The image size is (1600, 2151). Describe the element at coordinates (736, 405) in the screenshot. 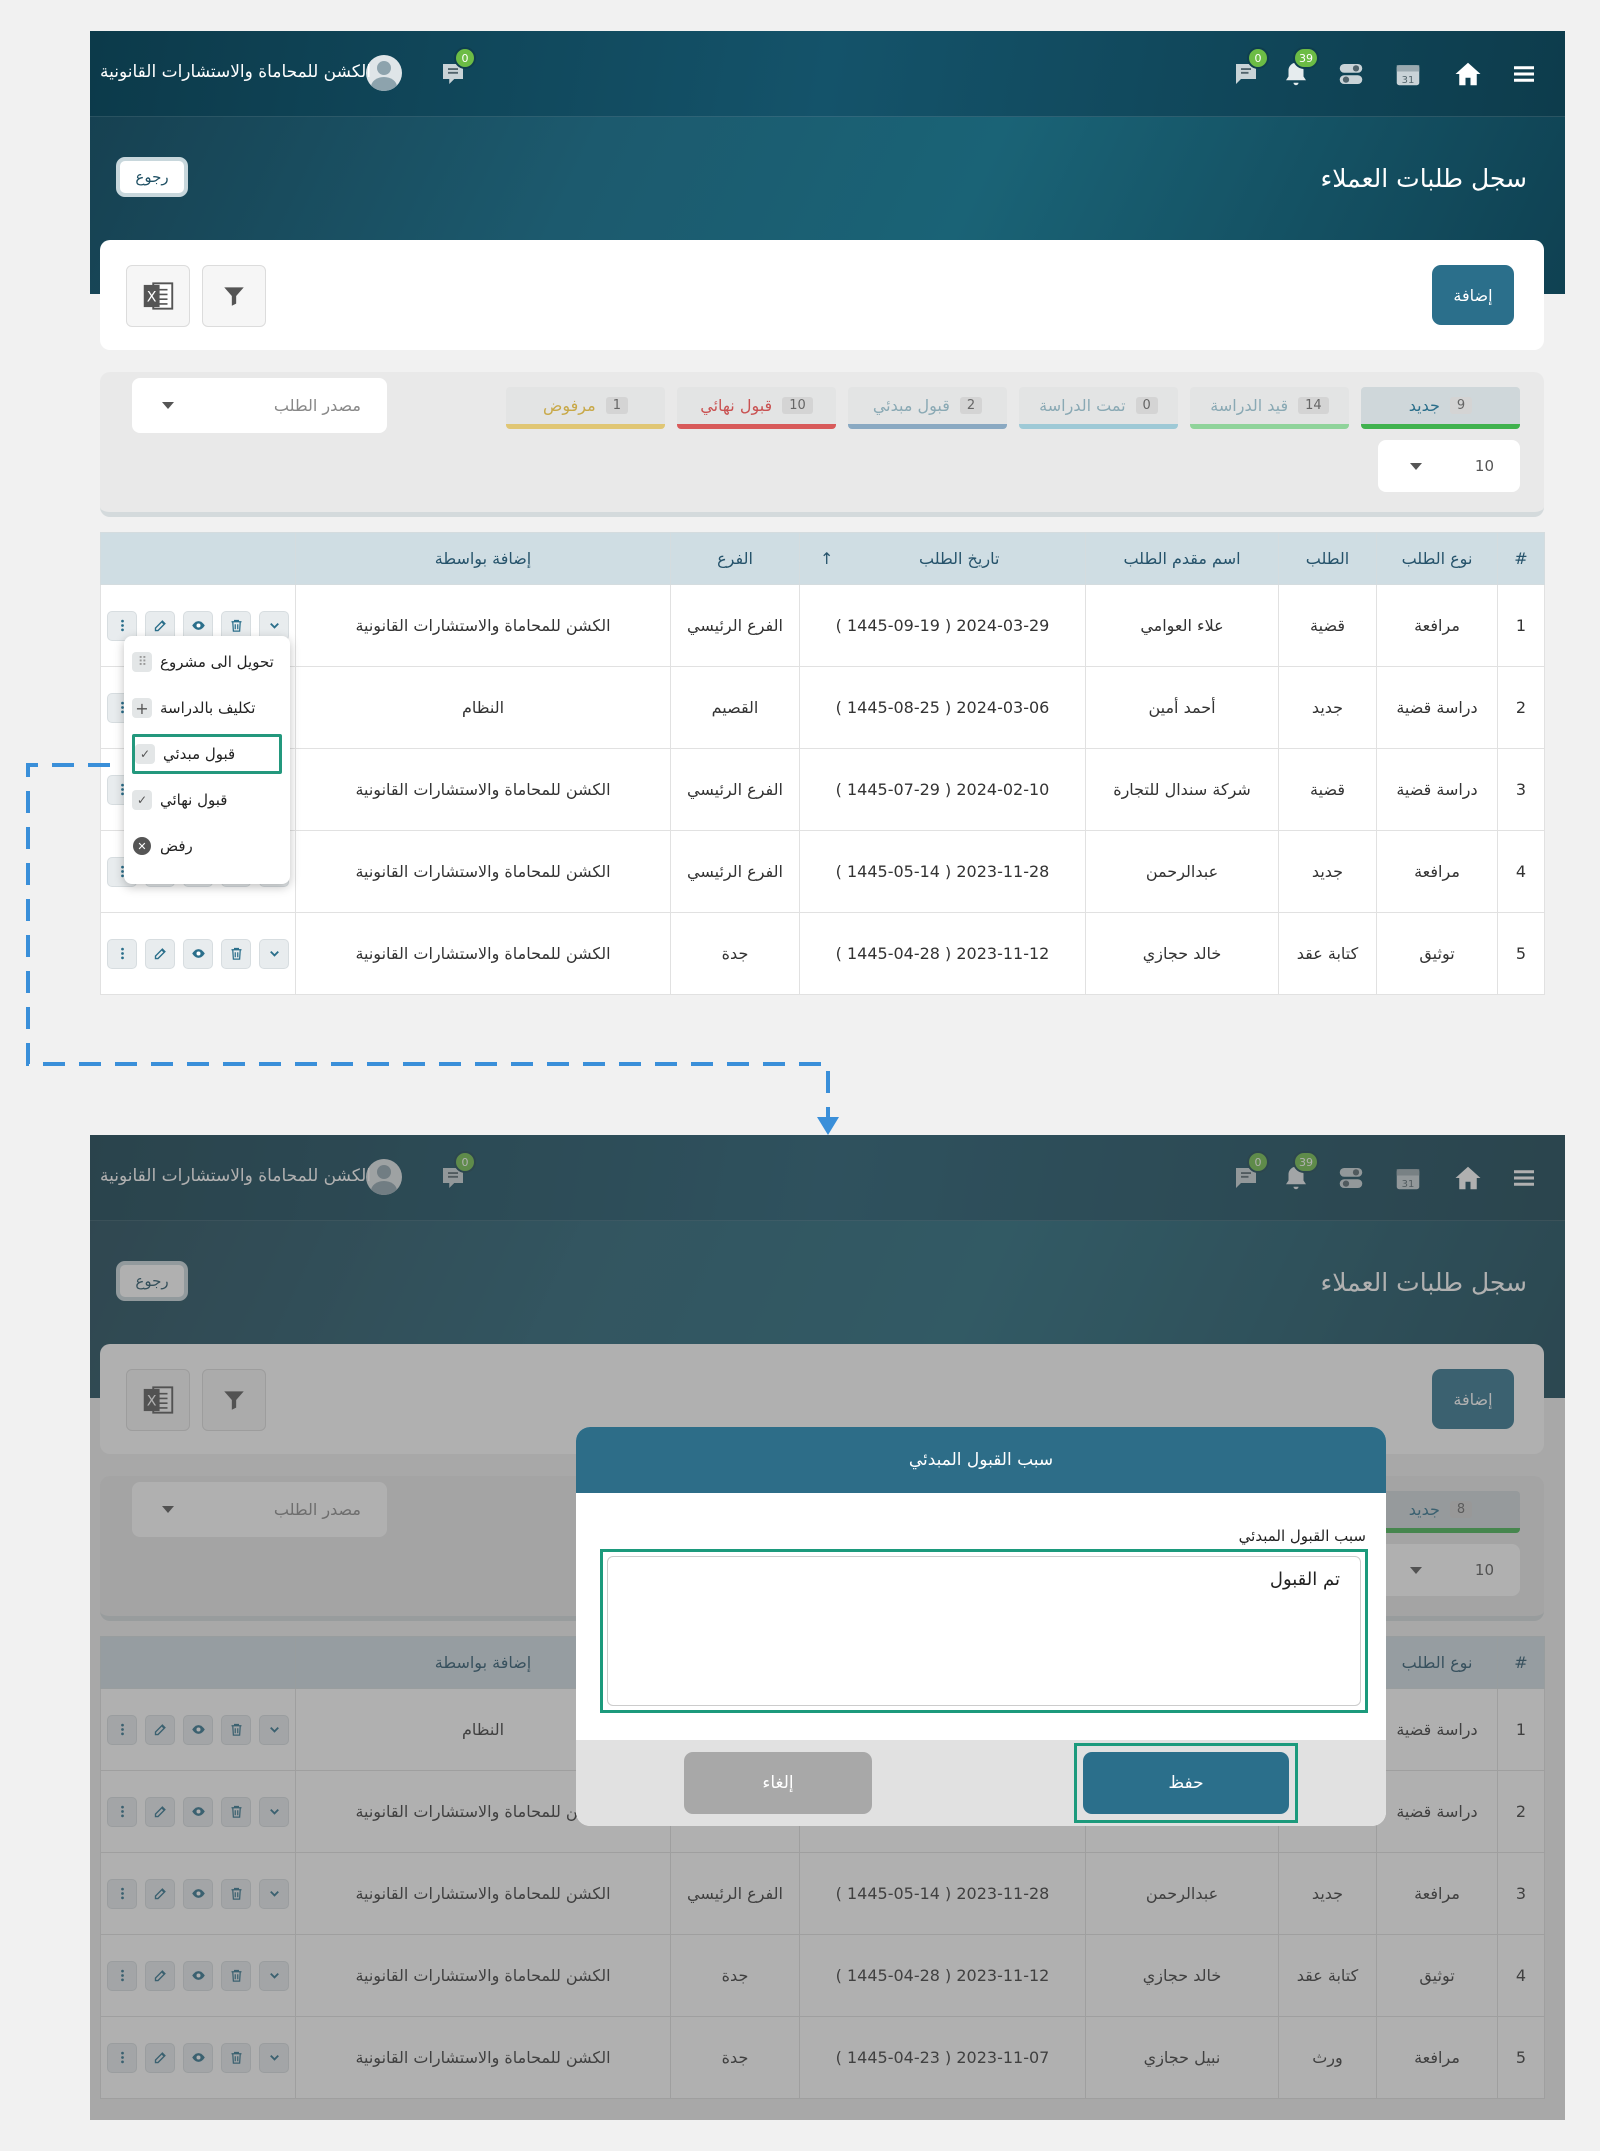

I see `status-tab-label: قبول نهائي` at that location.